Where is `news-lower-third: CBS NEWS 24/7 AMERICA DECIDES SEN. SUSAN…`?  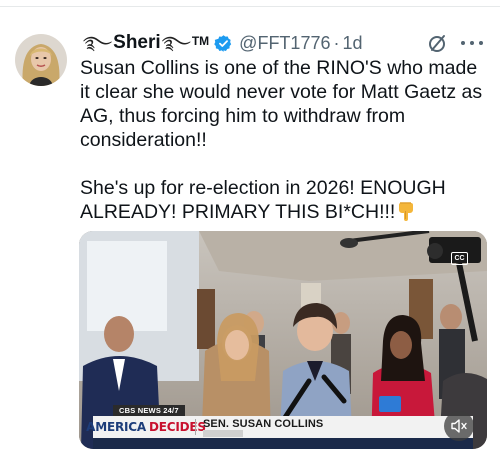
news-lower-third: CBS NEWS 24/7 AMERICA DECIDES SEN. SUSAN… is located at coordinates (283, 427).